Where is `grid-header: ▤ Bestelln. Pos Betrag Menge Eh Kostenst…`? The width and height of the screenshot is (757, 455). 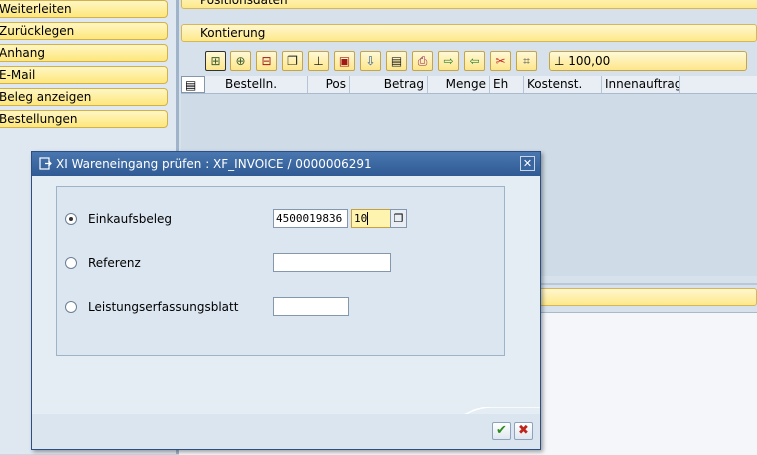 grid-header: ▤ Bestelln. Pos Betrag Menge Eh Kostenst… is located at coordinates (469, 85).